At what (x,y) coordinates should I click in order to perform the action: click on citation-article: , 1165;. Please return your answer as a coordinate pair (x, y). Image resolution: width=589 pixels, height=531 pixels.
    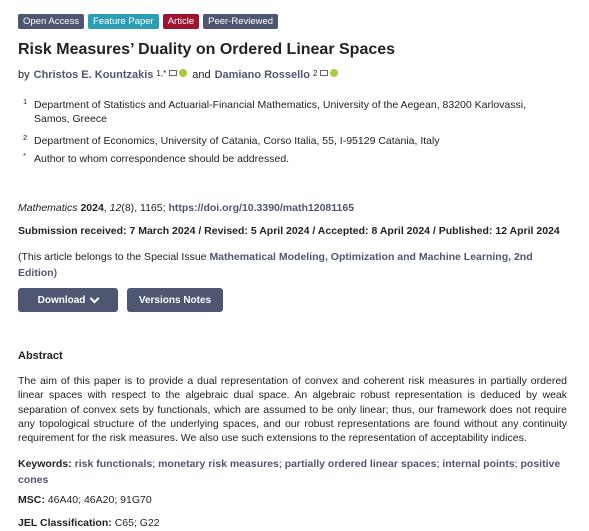
    Looking at the image, I should click on (150, 208).